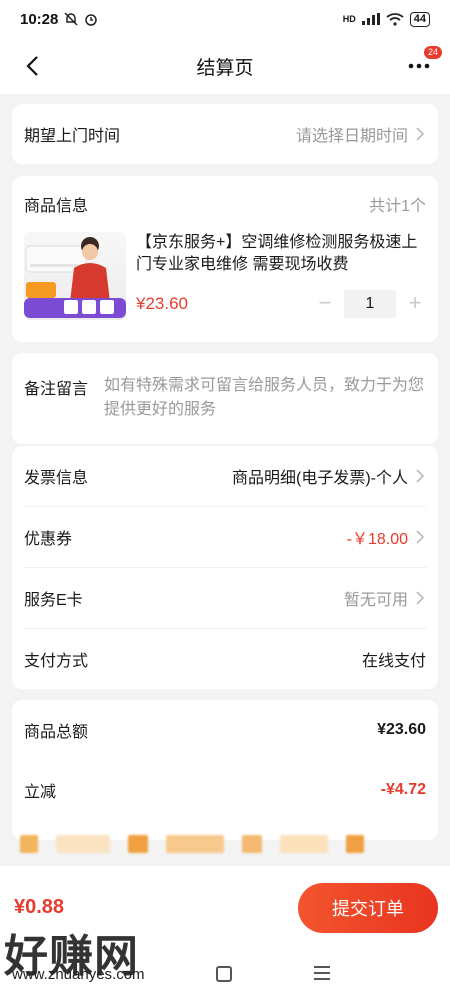 This screenshot has height=1000, width=450. I want to click on summary-card: 商品总额 ¥23.60 立减 -¥4.72, so click(225, 770).